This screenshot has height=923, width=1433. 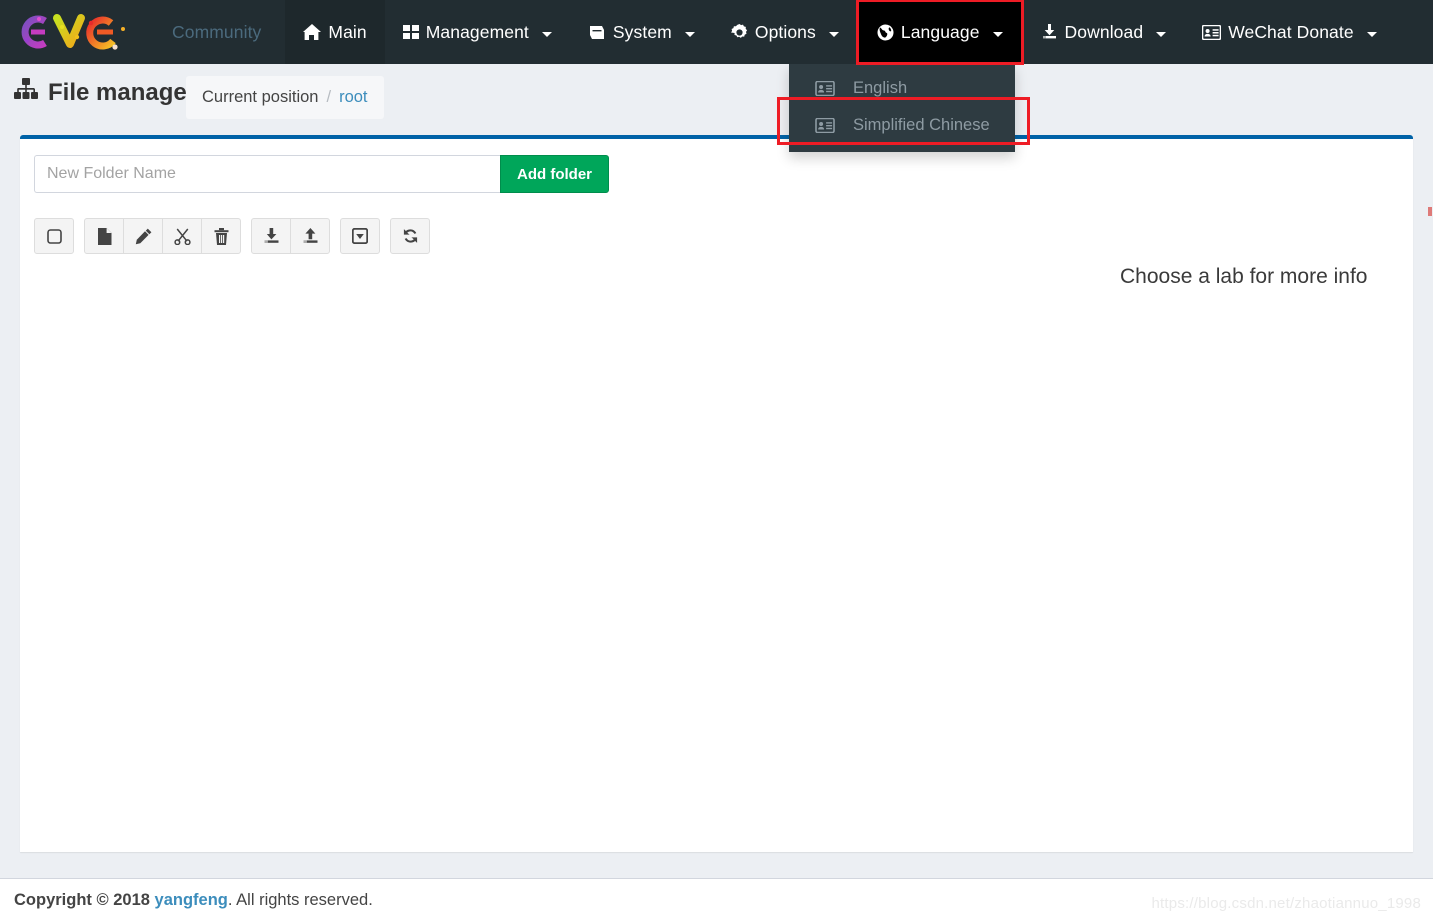 I want to click on grid-icon, so click(x=410, y=32).